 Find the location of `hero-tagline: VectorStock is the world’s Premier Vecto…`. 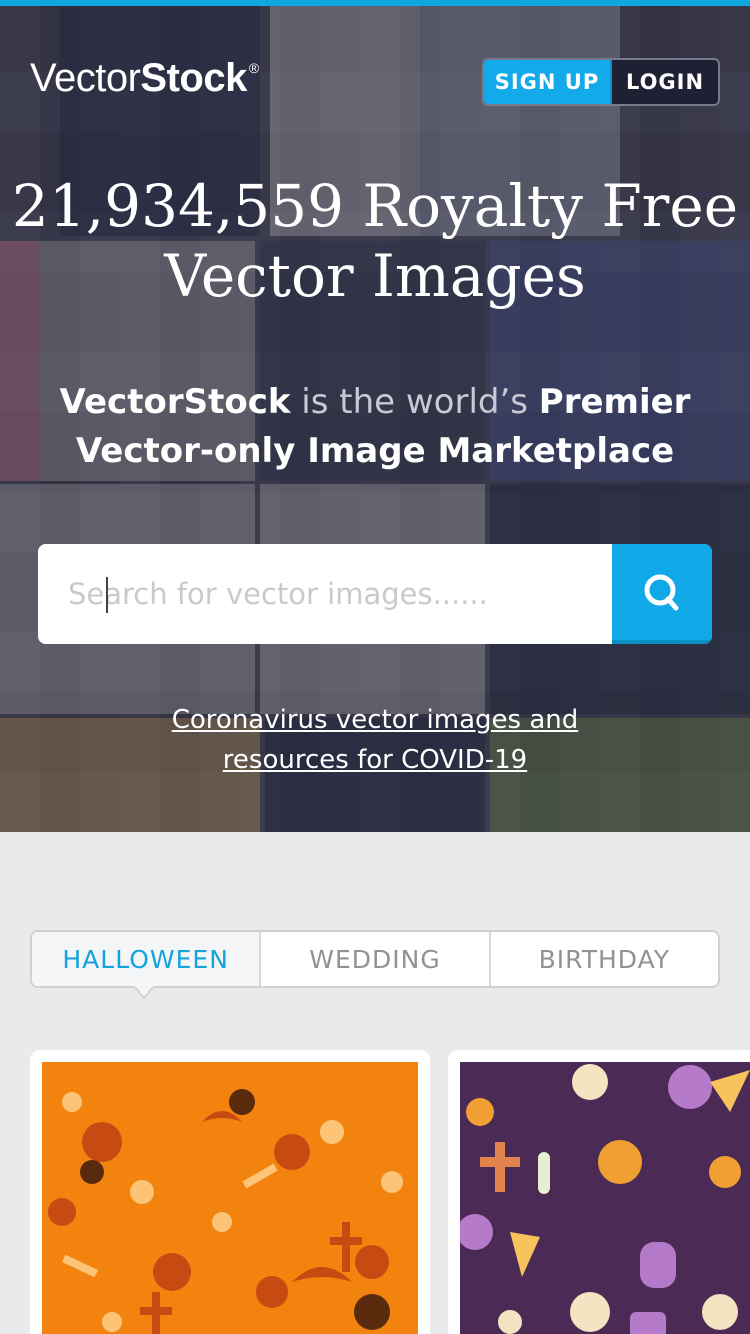

hero-tagline: VectorStock is the world’s Premier Vecto… is located at coordinates (375, 427).